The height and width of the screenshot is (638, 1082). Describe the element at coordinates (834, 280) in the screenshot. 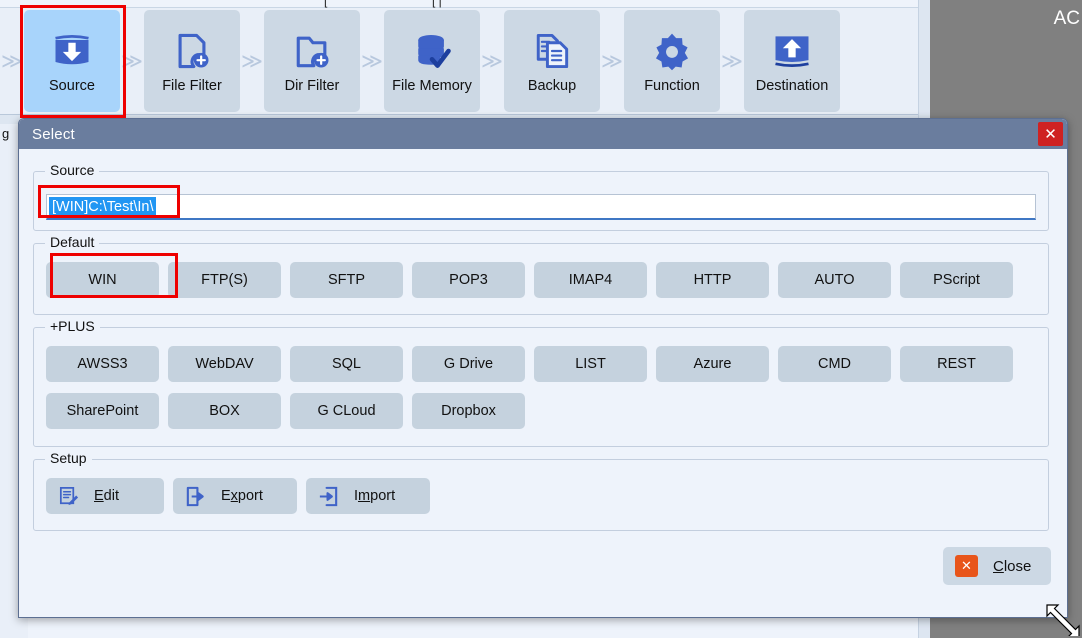

I see `protocol-button-auto: AUTO` at that location.